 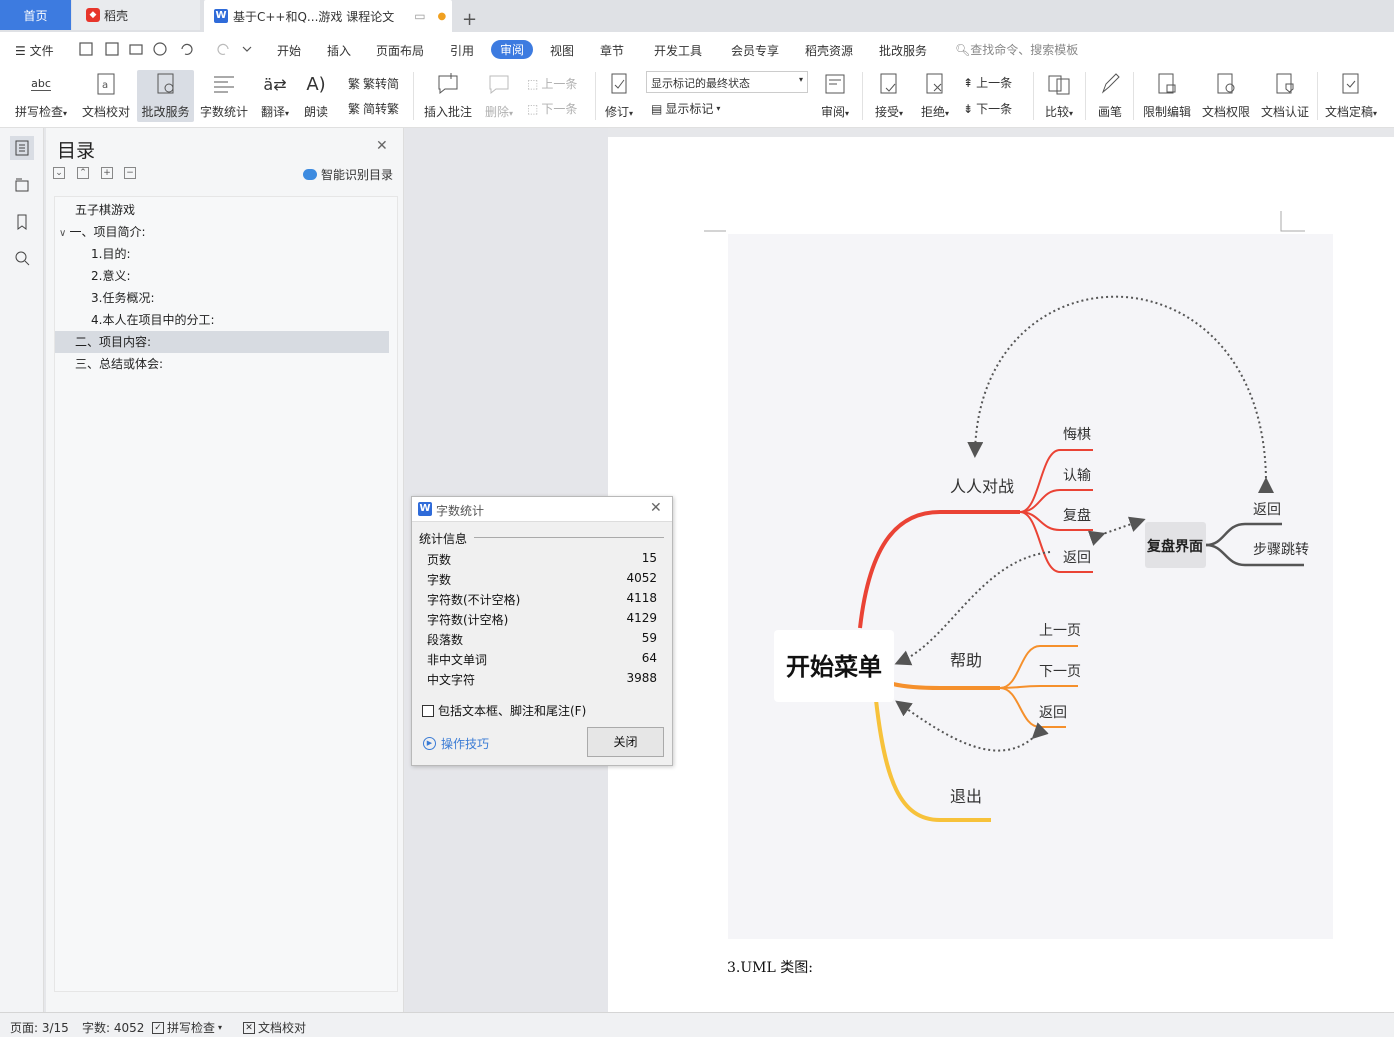 I want to click on next-comment-button: ⬚ 下一条, so click(x=552, y=108).